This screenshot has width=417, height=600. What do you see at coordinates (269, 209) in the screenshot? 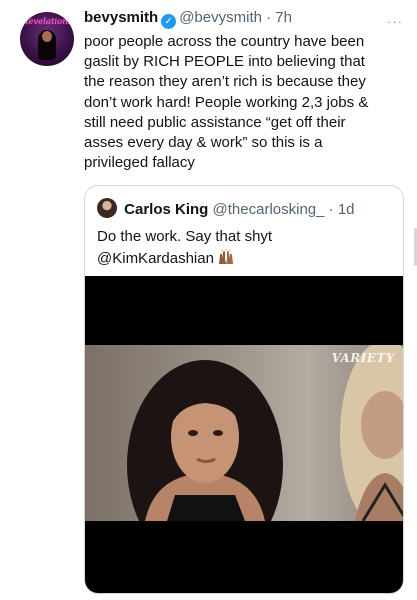
I see `quoted-author-handle: @thecarlosking_` at bounding box center [269, 209].